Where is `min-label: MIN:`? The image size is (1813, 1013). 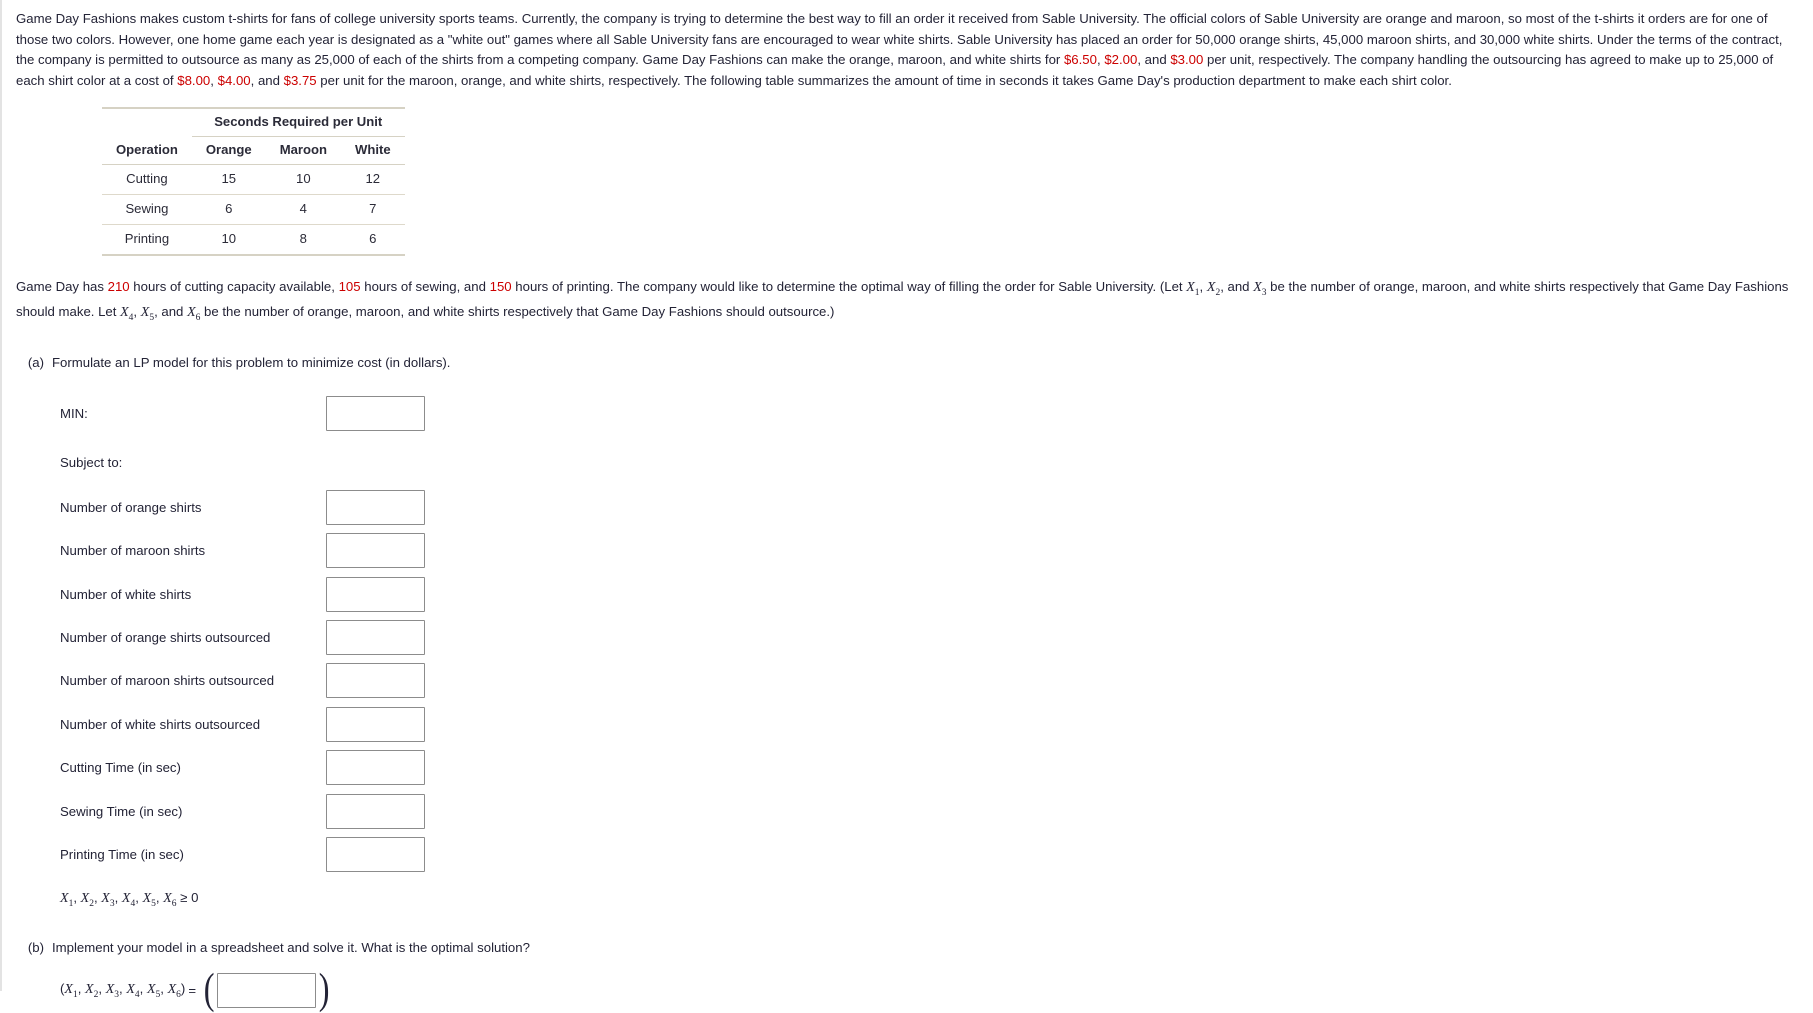
min-label: MIN: is located at coordinates (74, 414).